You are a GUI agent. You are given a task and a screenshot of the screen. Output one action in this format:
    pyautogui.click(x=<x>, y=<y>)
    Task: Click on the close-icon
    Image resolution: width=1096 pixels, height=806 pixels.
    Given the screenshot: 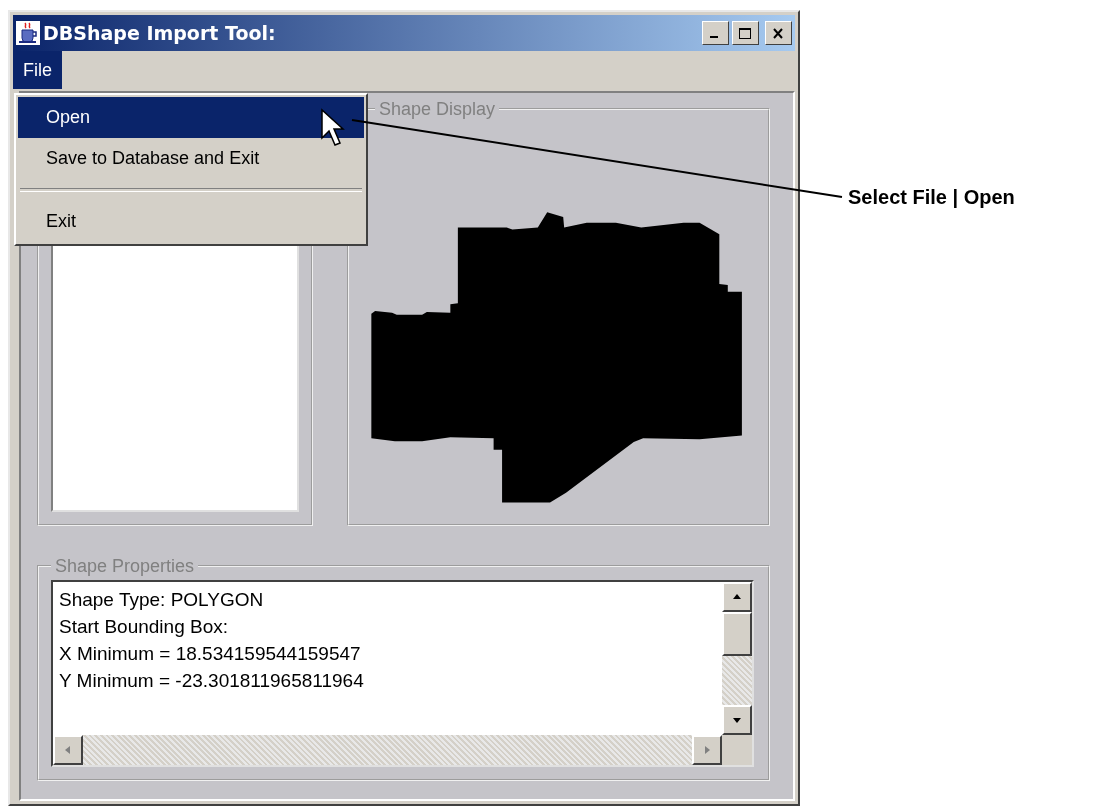 What is the action you would take?
    pyautogui.click(x=778, y=33)
    